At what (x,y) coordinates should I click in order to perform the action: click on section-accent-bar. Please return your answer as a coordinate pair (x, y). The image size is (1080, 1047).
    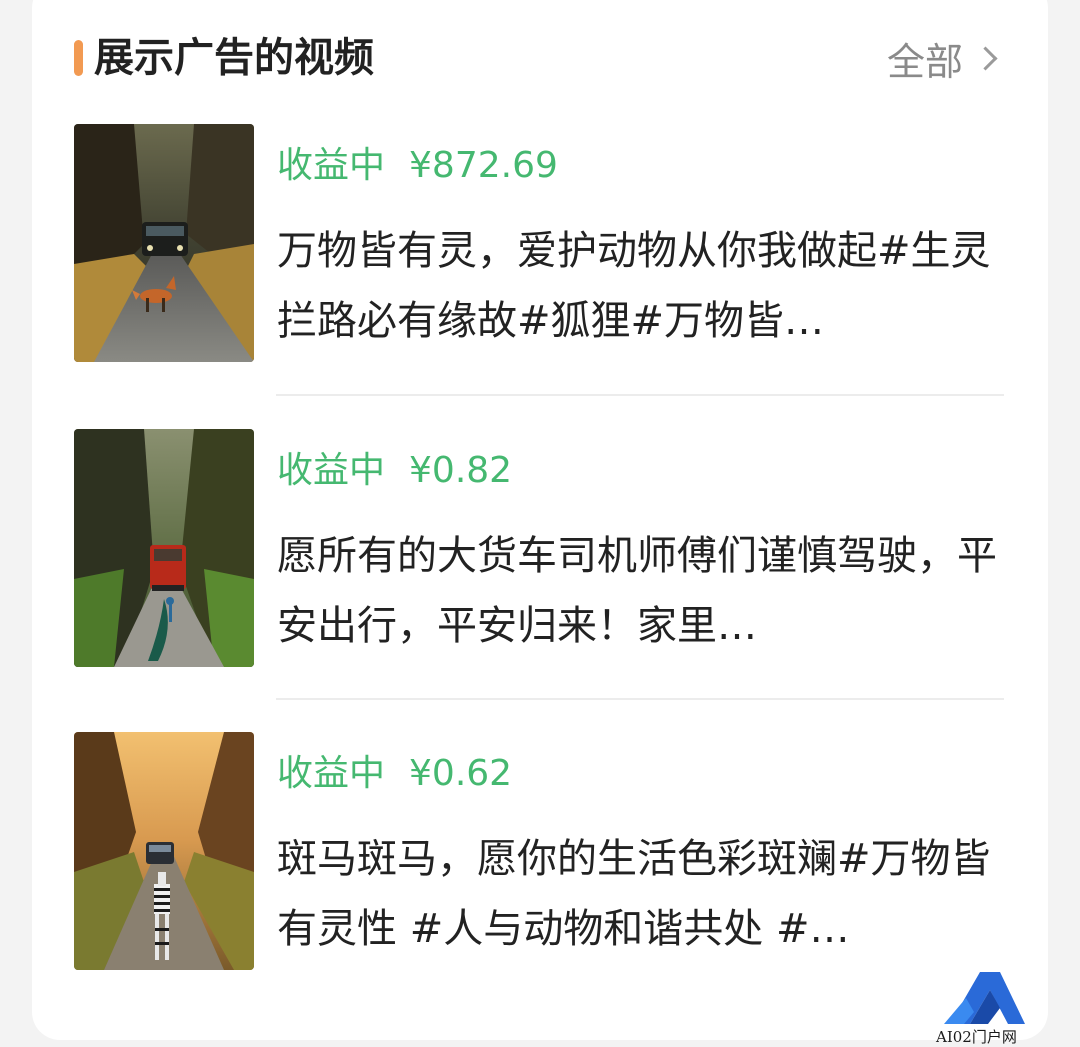
    Looking at the image, I should click on (78, 58).